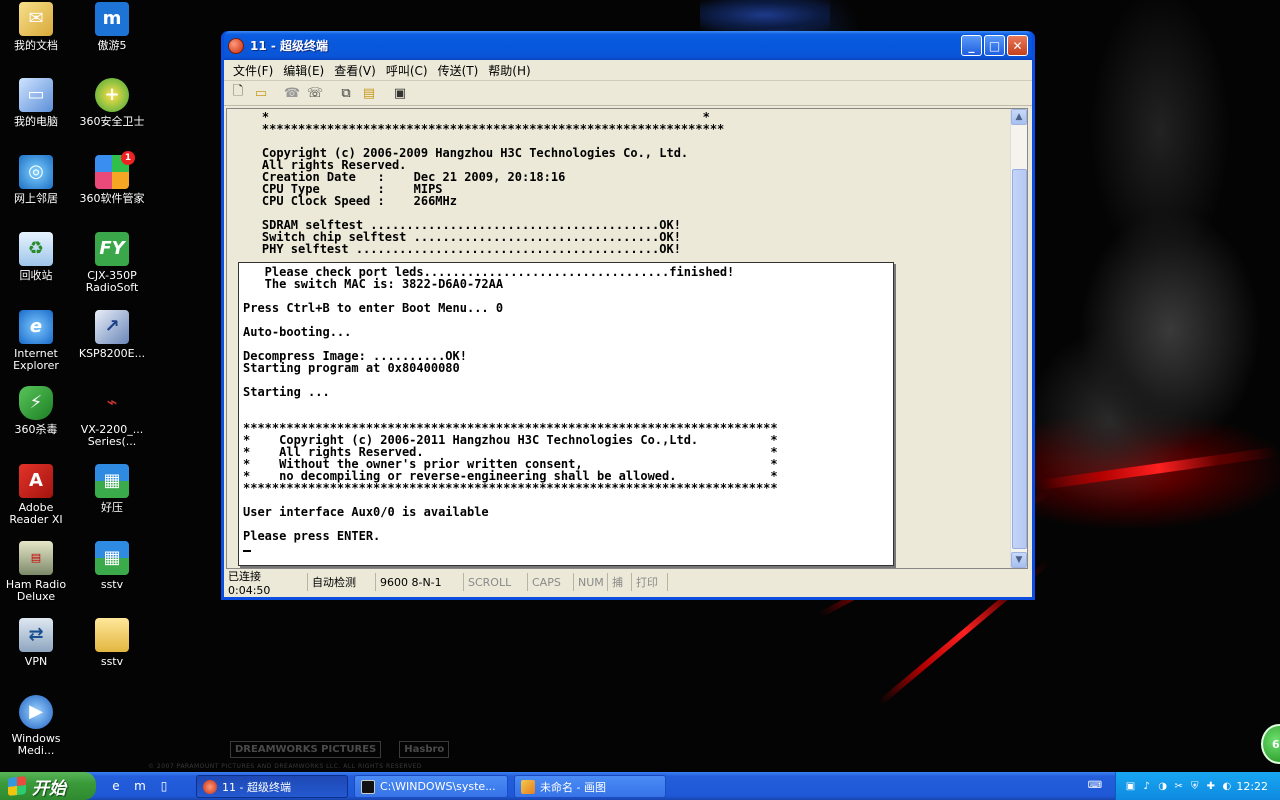 This screenshot has width=1280, height=800. I want to click on status-num: NUM, so click(591, 582).